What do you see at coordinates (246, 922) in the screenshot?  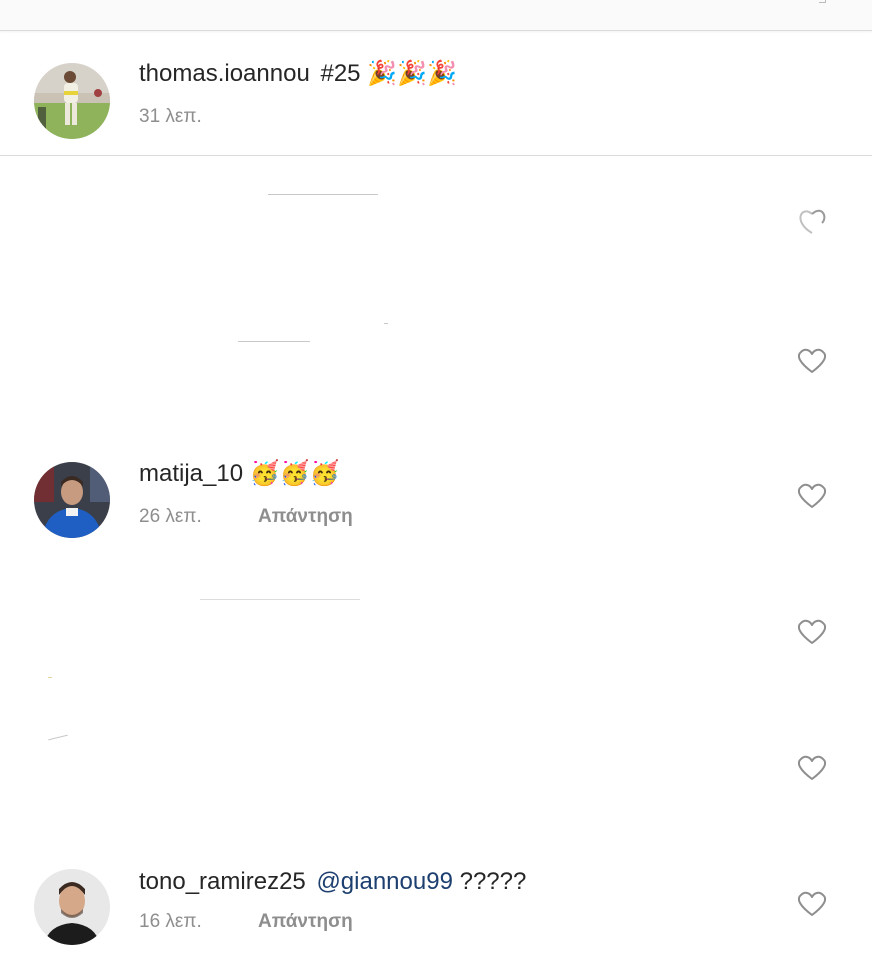 I see `comment-meta: 16 λεπ. Απάντηση` at bounding box center [246, 922].